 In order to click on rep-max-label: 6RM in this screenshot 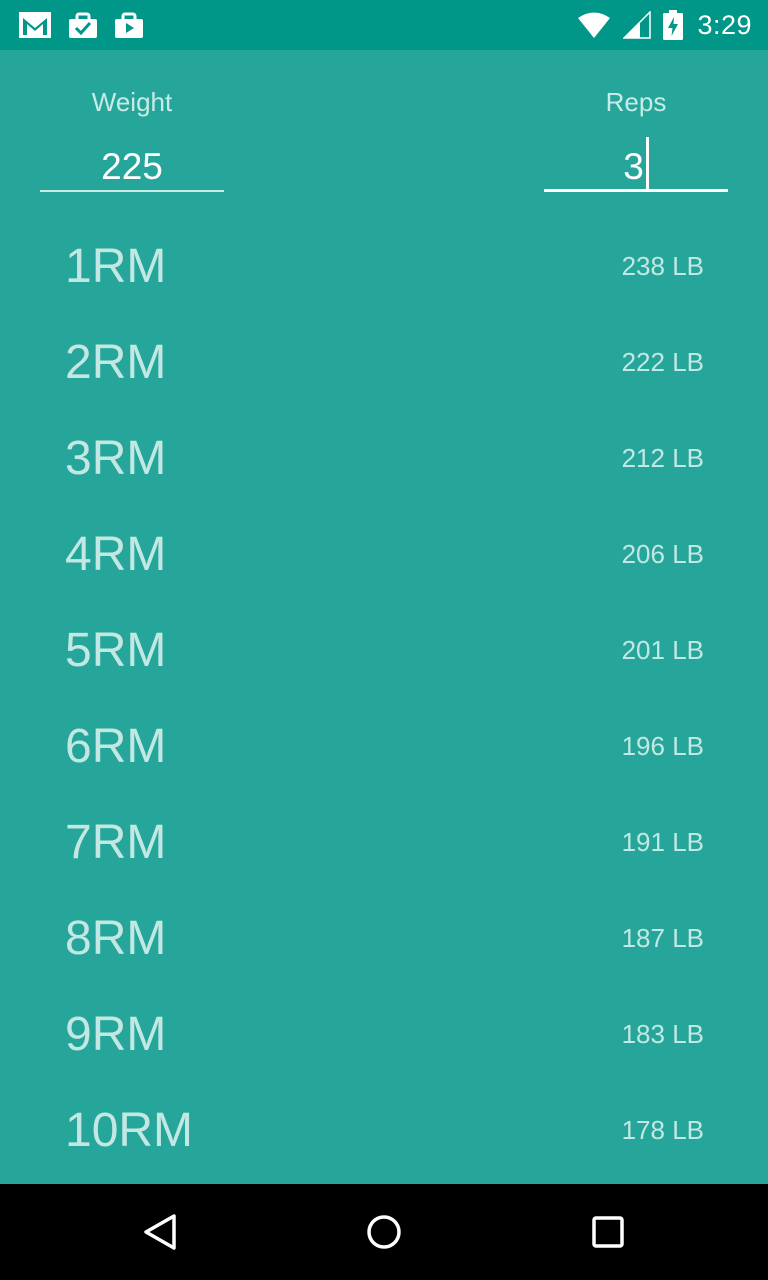, I will do `click(116, 746)`.